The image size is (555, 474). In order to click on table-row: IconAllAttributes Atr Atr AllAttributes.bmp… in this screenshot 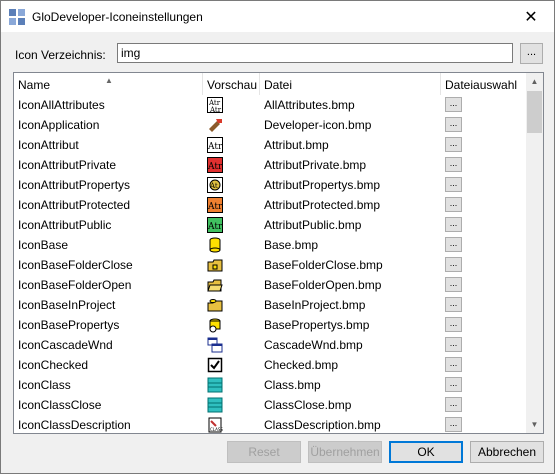, I will do `click(270, 105)`.